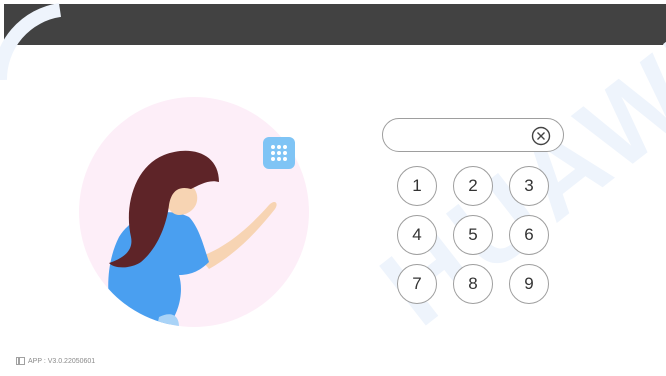 The width and height of the screenshot is (666, 376). I want to click on top-bar, so click(335, 24).